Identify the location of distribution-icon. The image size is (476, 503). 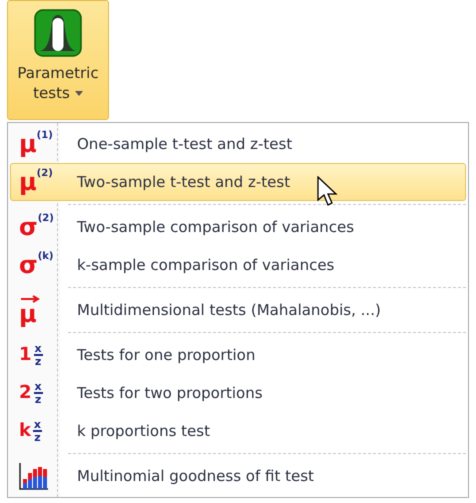
(58, 33).